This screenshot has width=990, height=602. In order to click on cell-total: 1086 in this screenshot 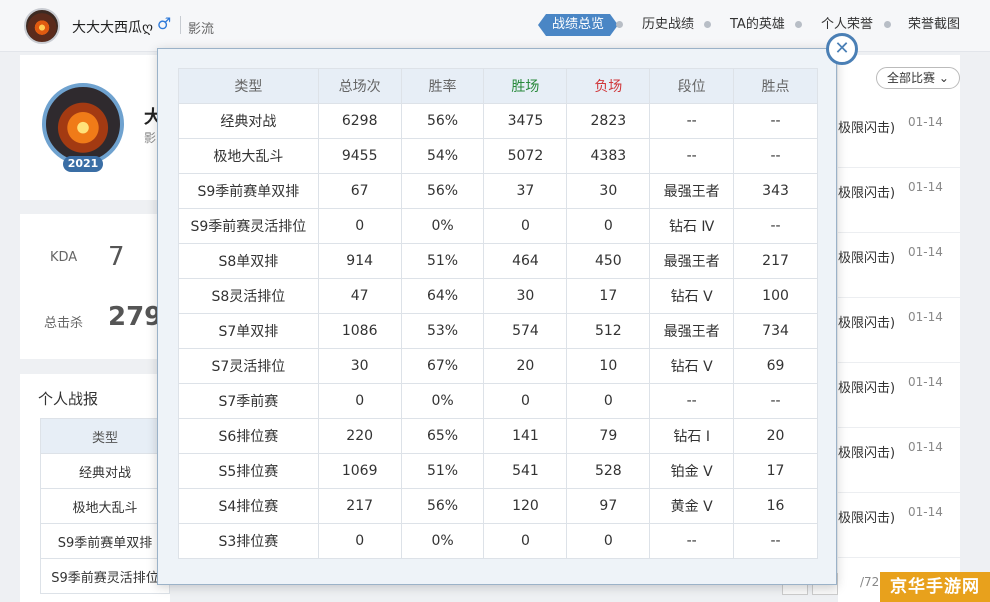, I will do `click(359, 331)`.